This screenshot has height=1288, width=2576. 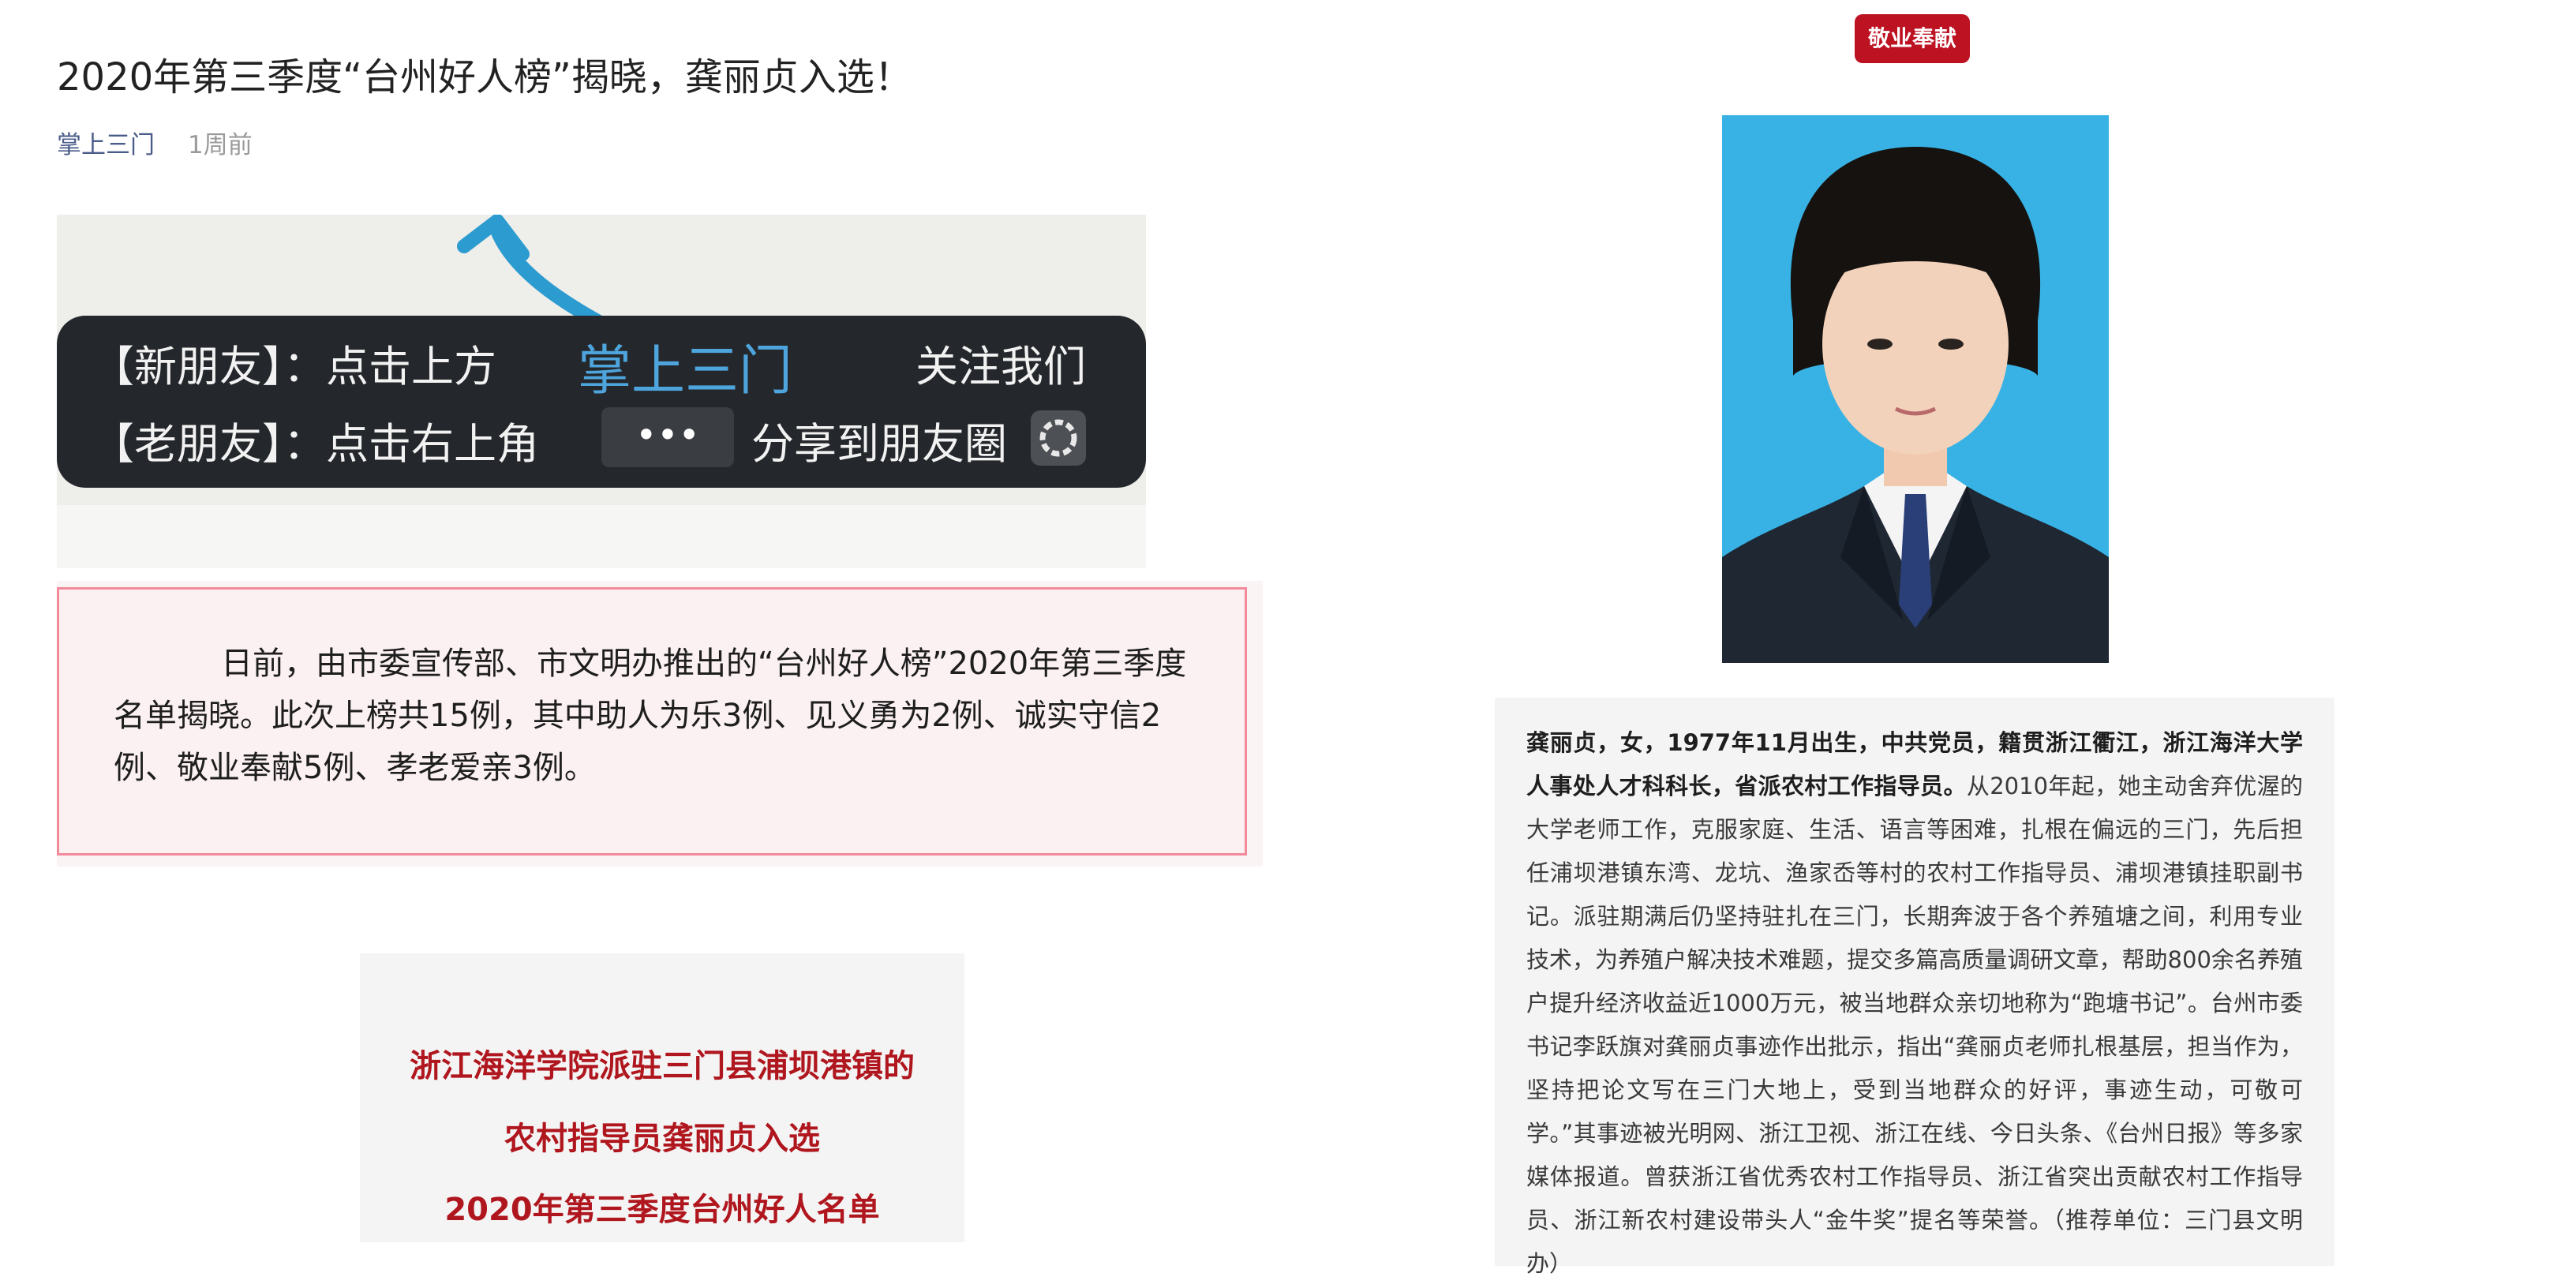 I want to click on publish-time: 1周前, so click(x=220, y=145).